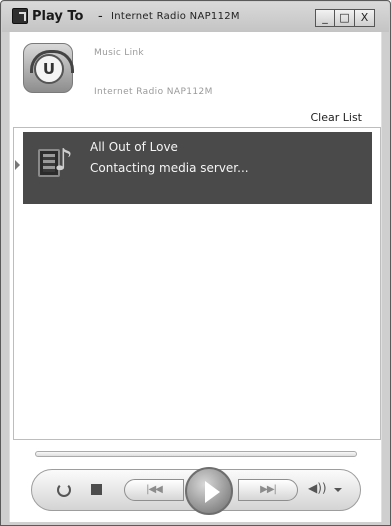 The height and width of the screenshot is (526, 391). What do you see at coordinates (209, 491) in the screenshot?
I see `play-icon` at bounding box center [209, 491].